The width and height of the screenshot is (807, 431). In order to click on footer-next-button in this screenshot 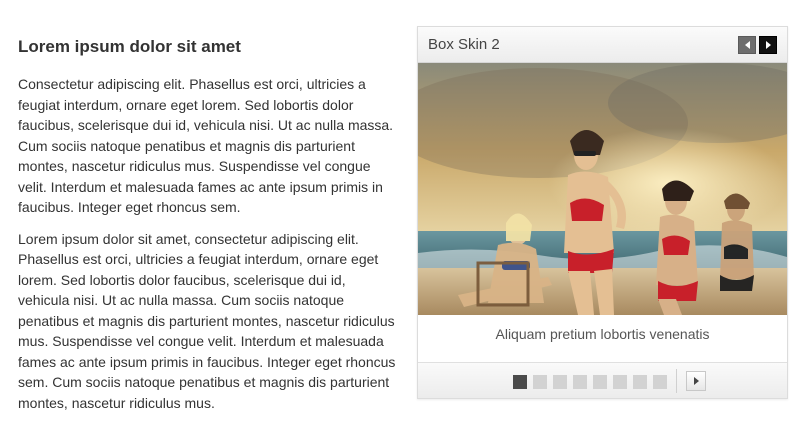, I will do `click(696, 381)`.